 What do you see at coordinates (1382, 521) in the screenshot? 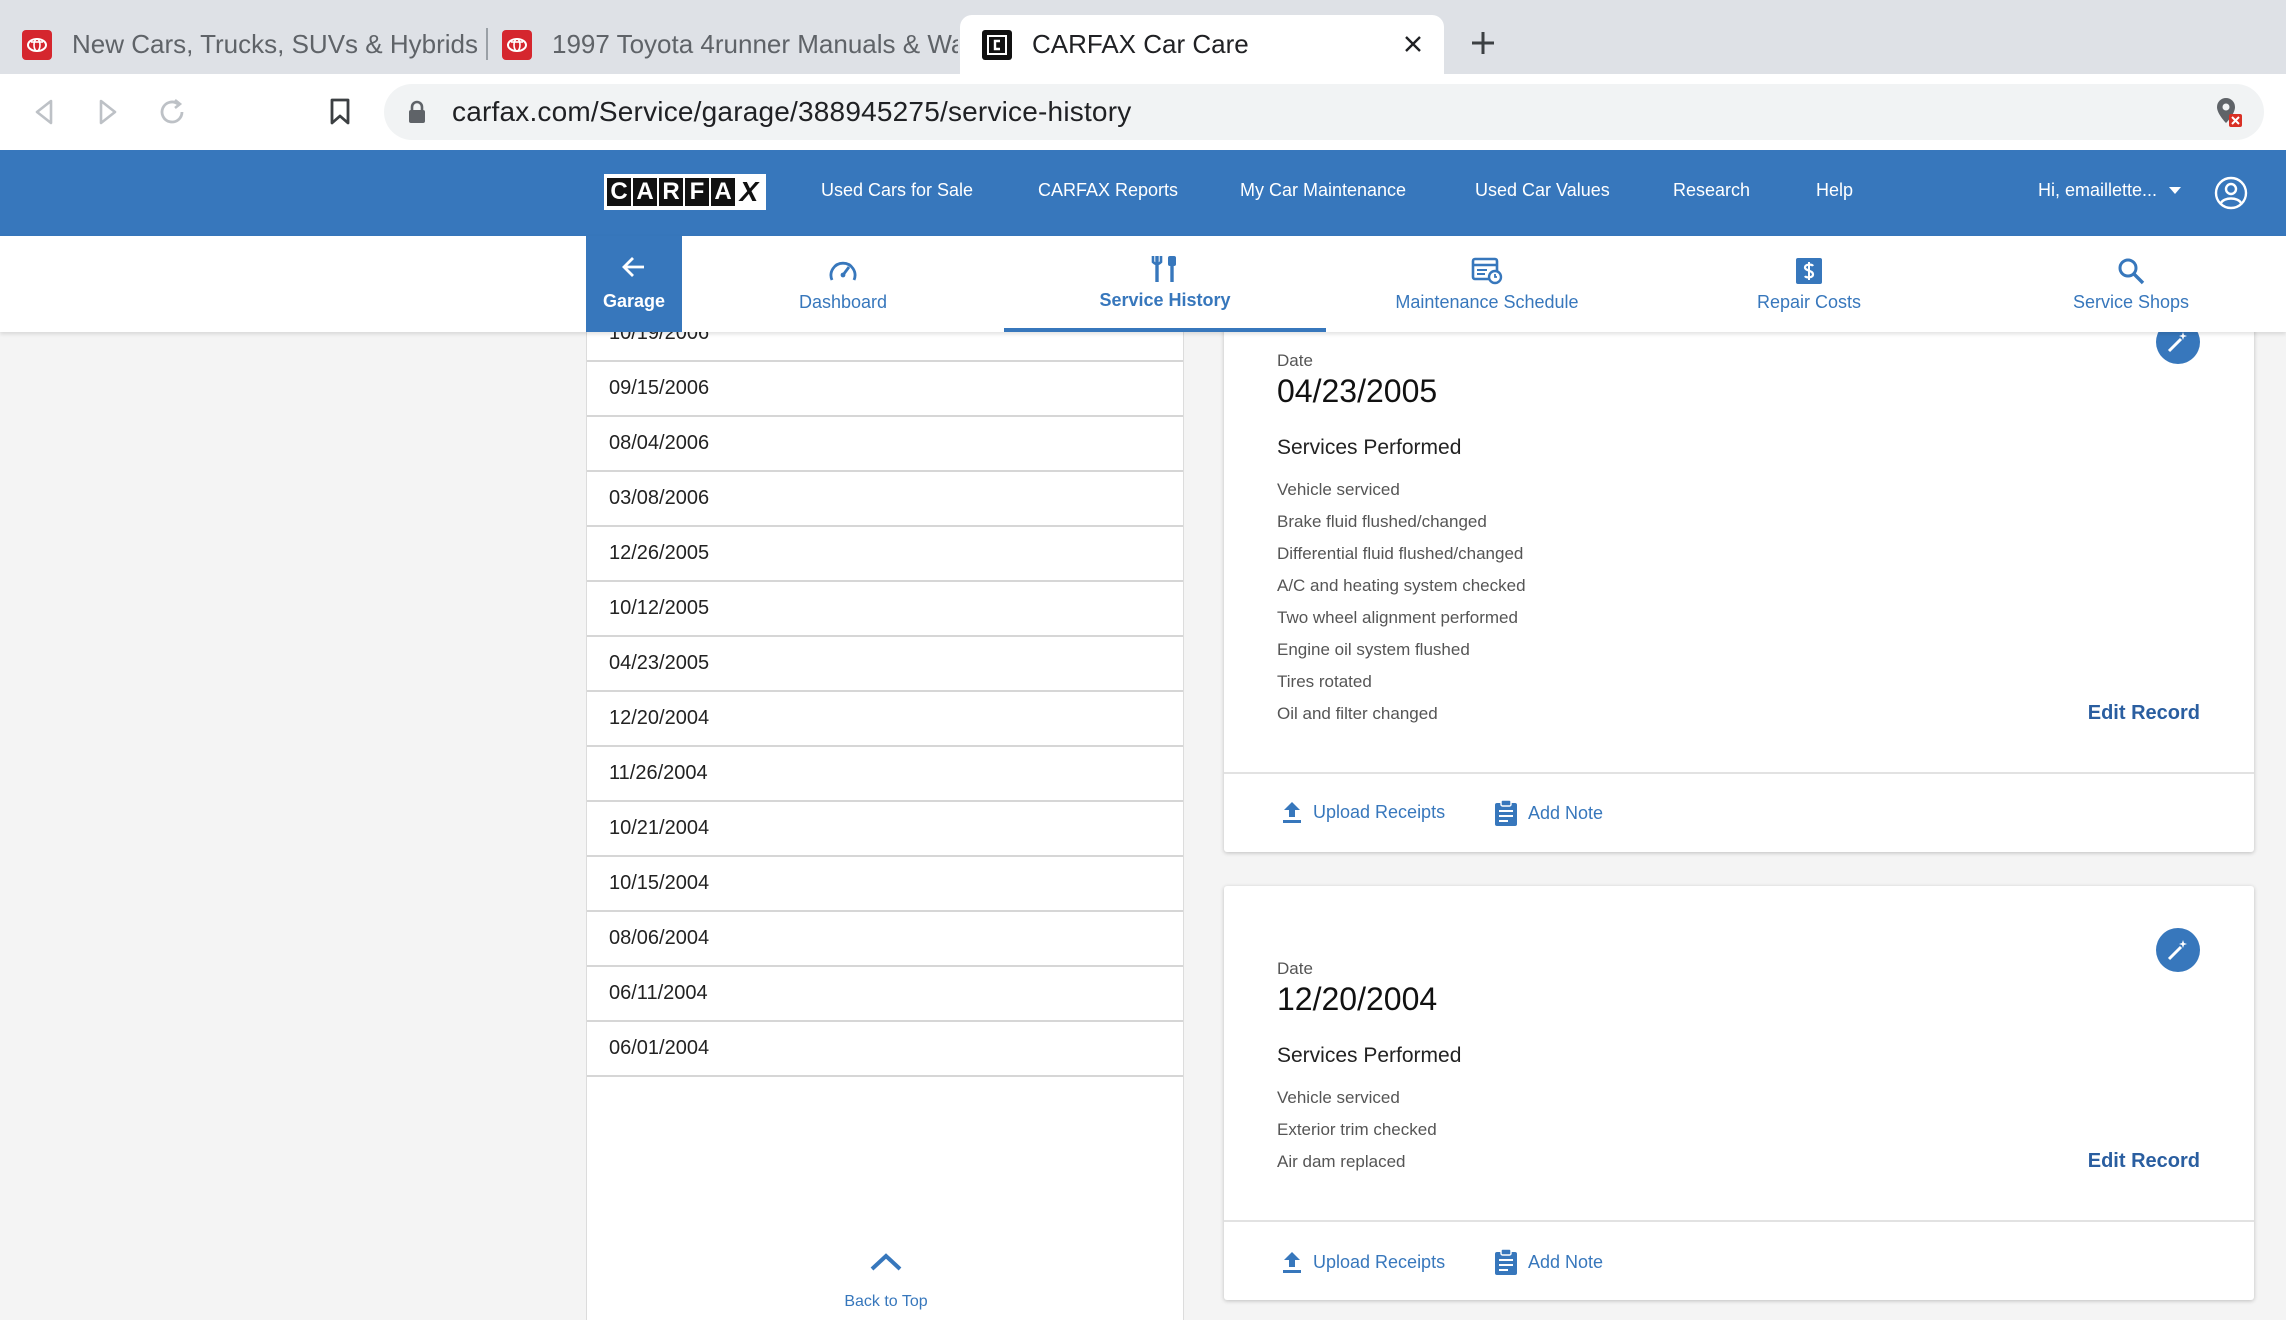
I see `service-item: Brake fluid flushed/changed` at bounding box center [1382, 521].